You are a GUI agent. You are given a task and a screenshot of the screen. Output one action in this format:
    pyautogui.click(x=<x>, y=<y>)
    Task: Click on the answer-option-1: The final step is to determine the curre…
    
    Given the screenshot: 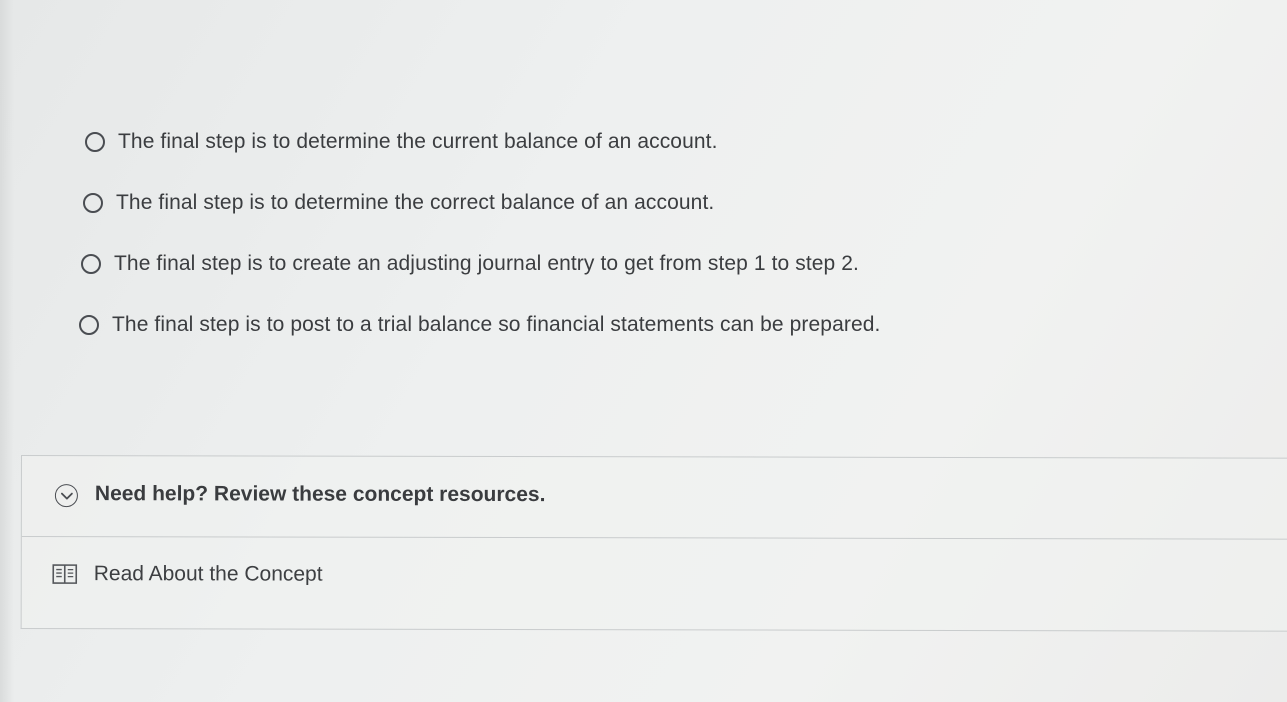 What is the action you would take?
    pyautogui.click(x=401, y=142)
    